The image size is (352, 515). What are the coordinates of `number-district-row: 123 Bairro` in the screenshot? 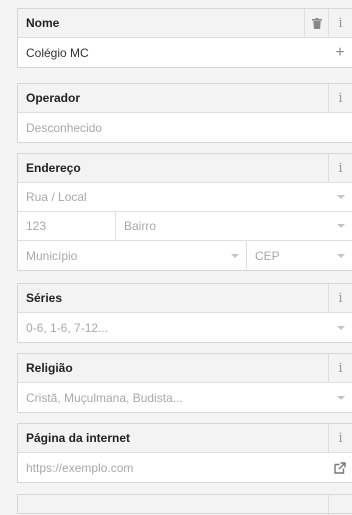 It's located at (185, 226).